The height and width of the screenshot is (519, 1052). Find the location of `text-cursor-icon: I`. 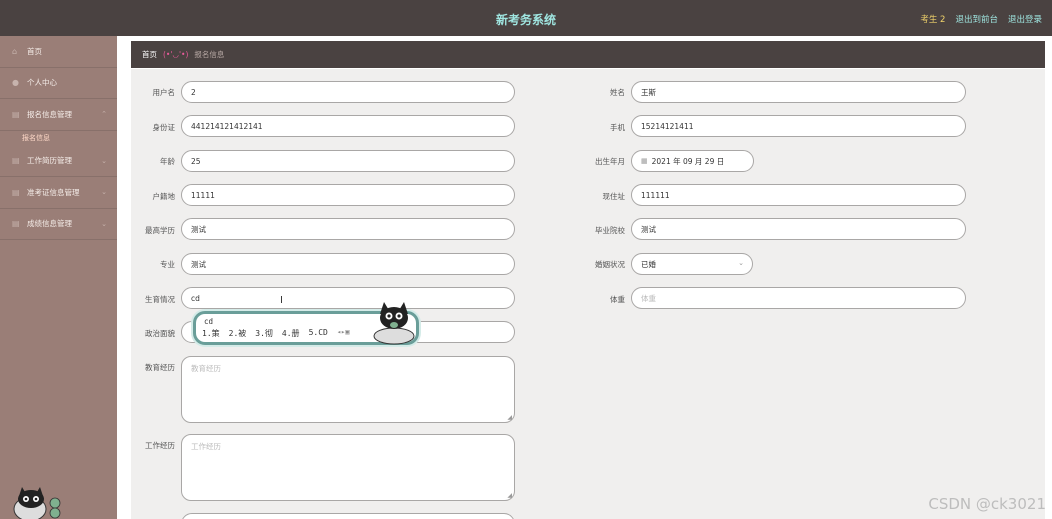

text-cursor-icon: I is located at coordinates (281, 300).